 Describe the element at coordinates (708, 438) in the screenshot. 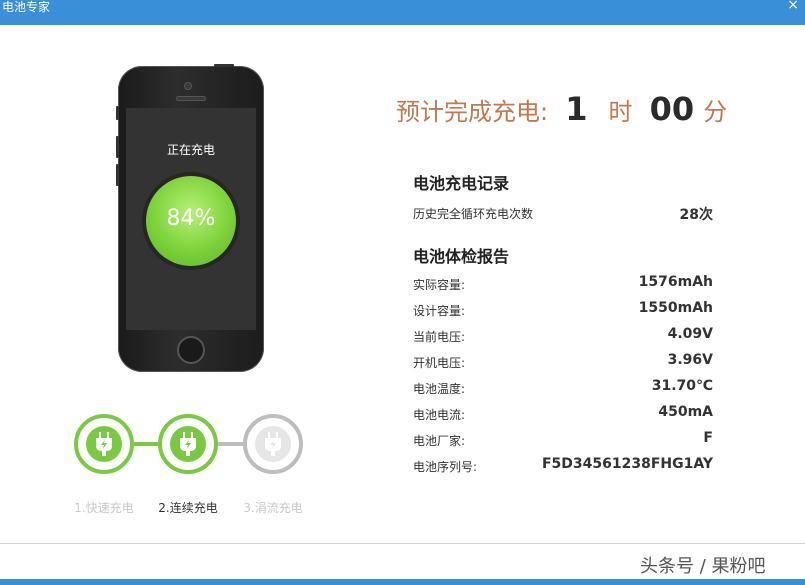

I see `battery-manufacturer-value: F` at that location.